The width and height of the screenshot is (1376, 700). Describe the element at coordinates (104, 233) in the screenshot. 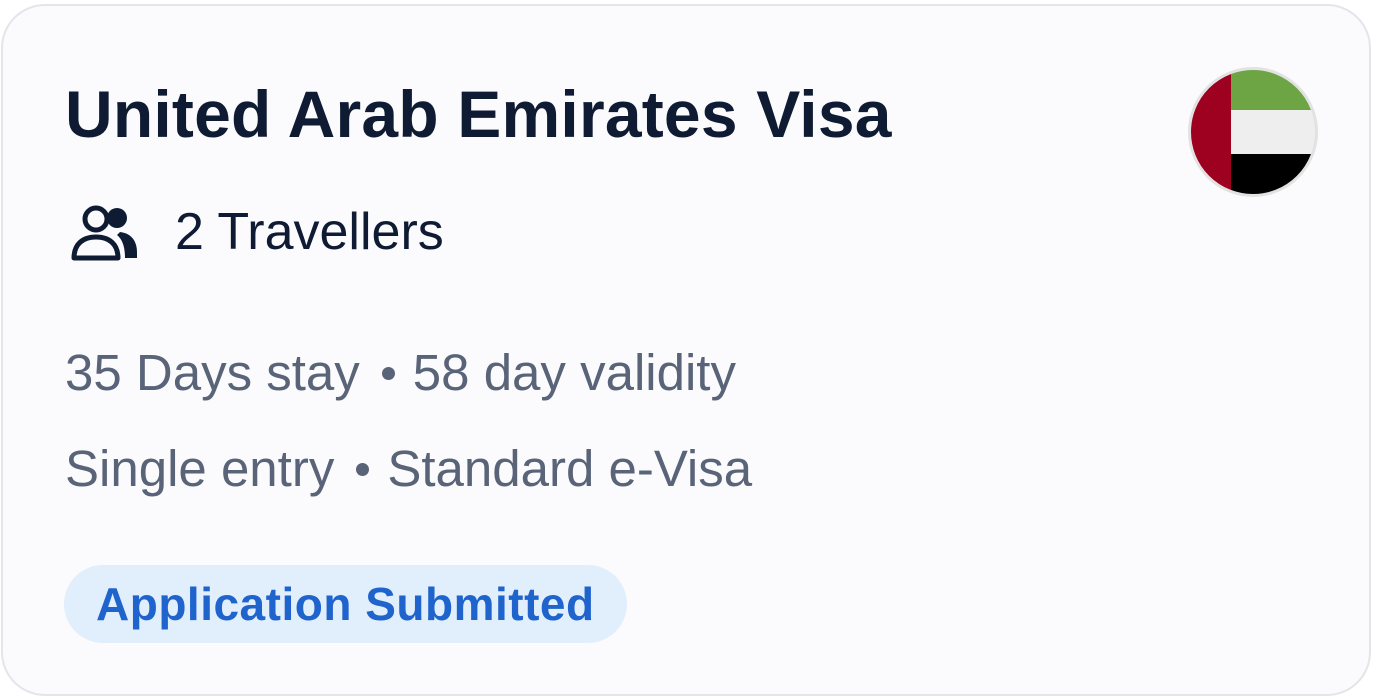

I see `users-icon` at that location.